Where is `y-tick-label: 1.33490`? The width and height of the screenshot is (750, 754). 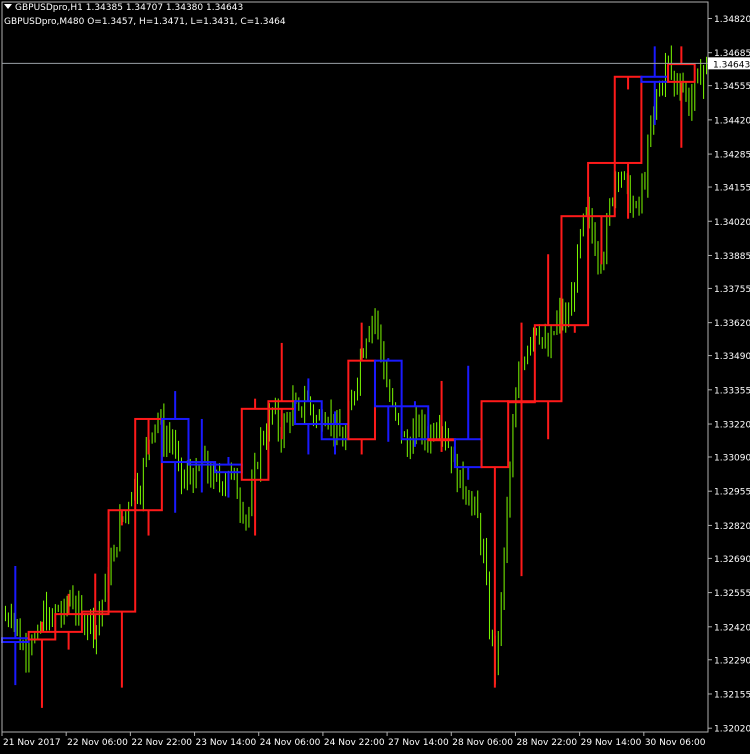
y-tick-label: 1.33490 is located at coordinates (732, 357).